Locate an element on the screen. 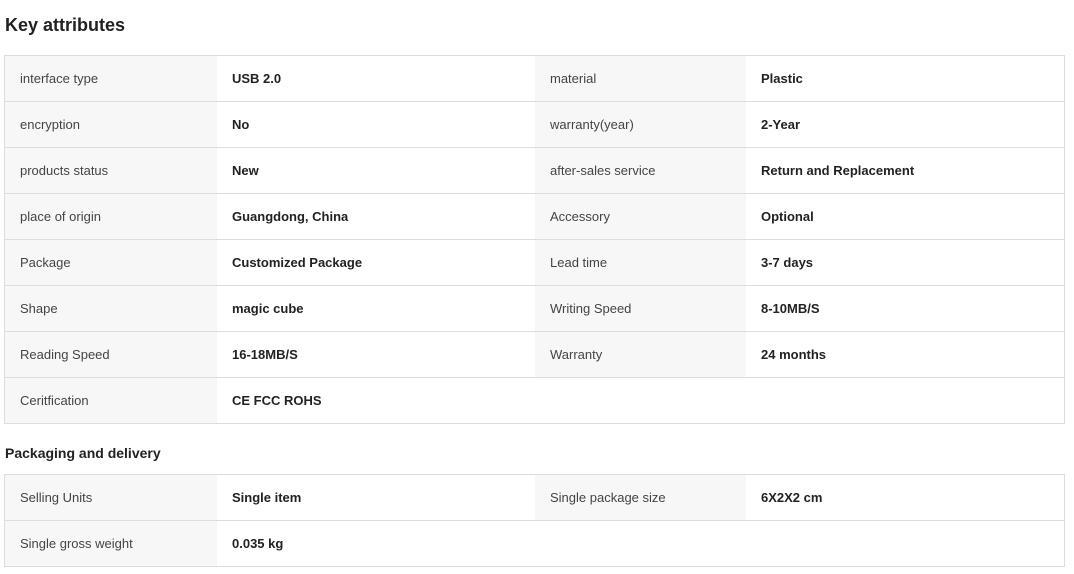 The width and height of the screenshot is (1074, 574). attribute-label: products status is located at coordinates (111, 170).